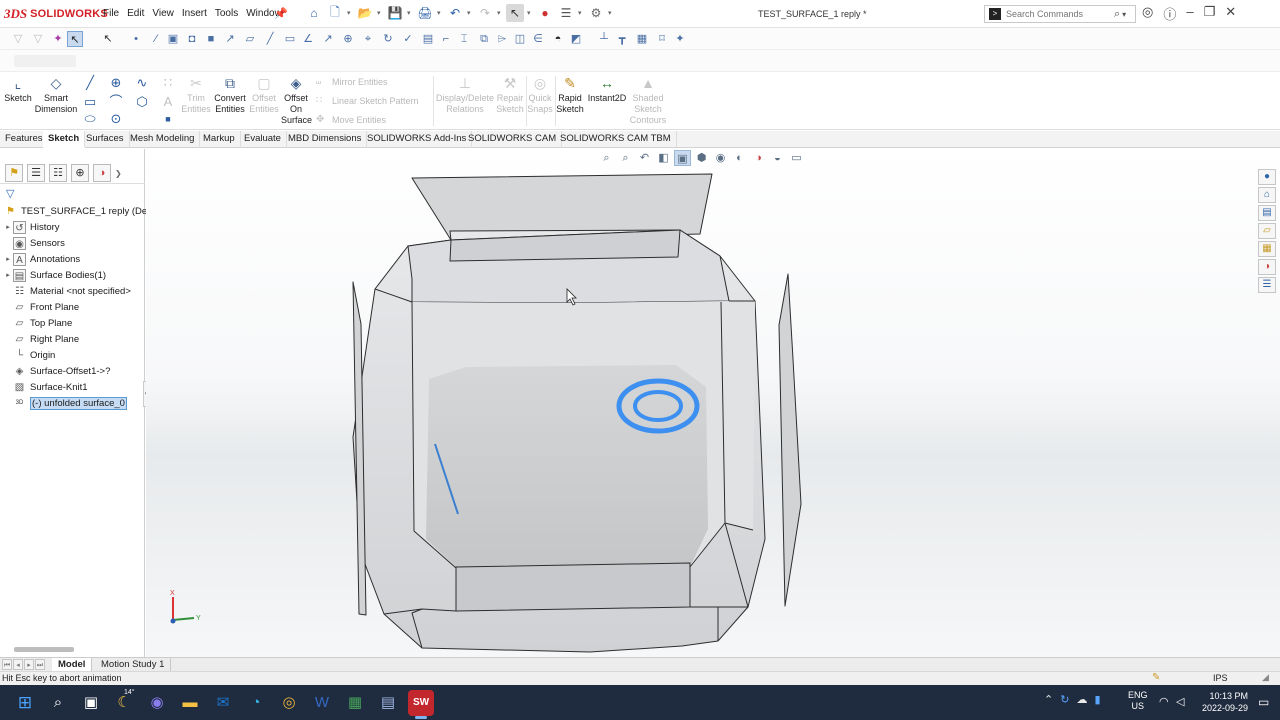 This screenshot has width=1280, height=720. What do you see at coordinates (75, 39) in the screenshot?
I see `select-arrow-icon: ↖` at bounding box center [75, 39].